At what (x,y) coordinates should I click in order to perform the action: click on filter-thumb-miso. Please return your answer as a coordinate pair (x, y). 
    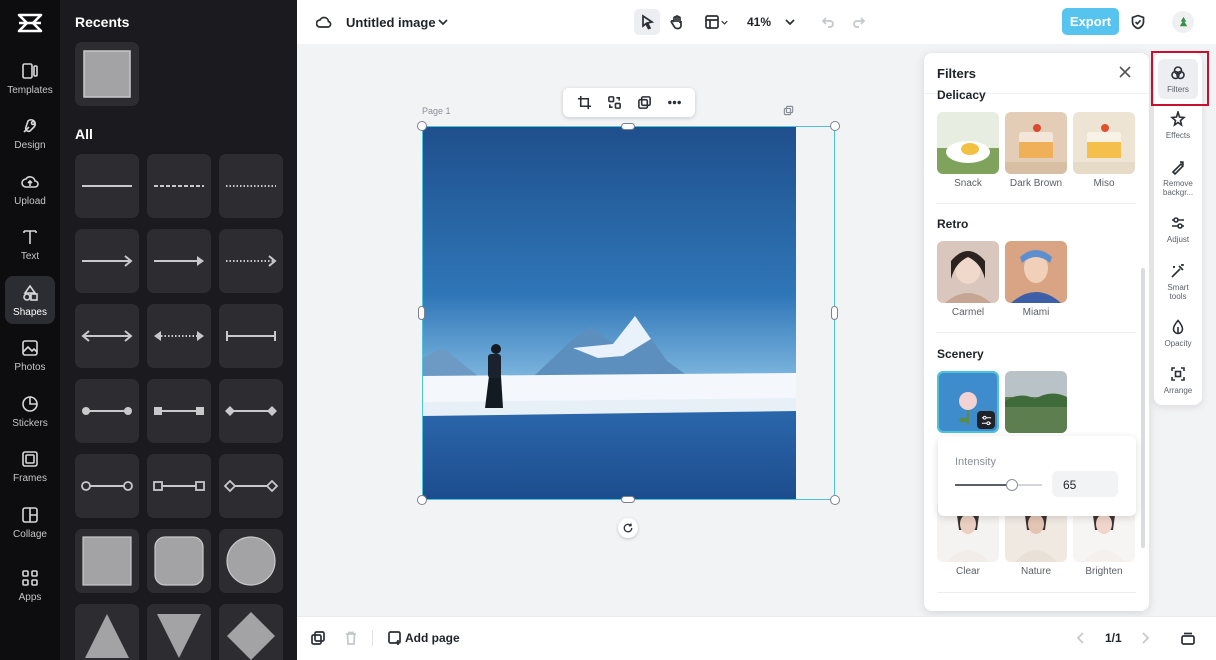
    Looking at the image, I should click on (1104, 143).